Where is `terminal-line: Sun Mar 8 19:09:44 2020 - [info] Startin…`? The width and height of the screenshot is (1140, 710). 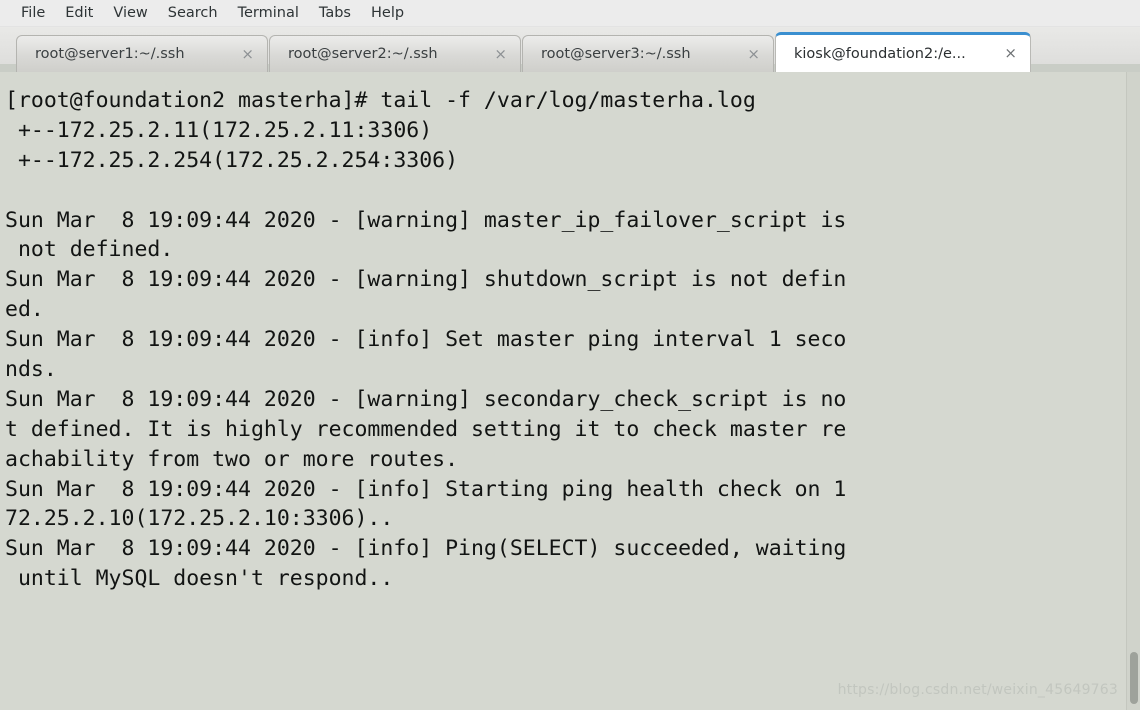 terminal-line: Sun Mar 8 19:09:44 2020 - [info] Startin… is located at coordinates (426, 489).